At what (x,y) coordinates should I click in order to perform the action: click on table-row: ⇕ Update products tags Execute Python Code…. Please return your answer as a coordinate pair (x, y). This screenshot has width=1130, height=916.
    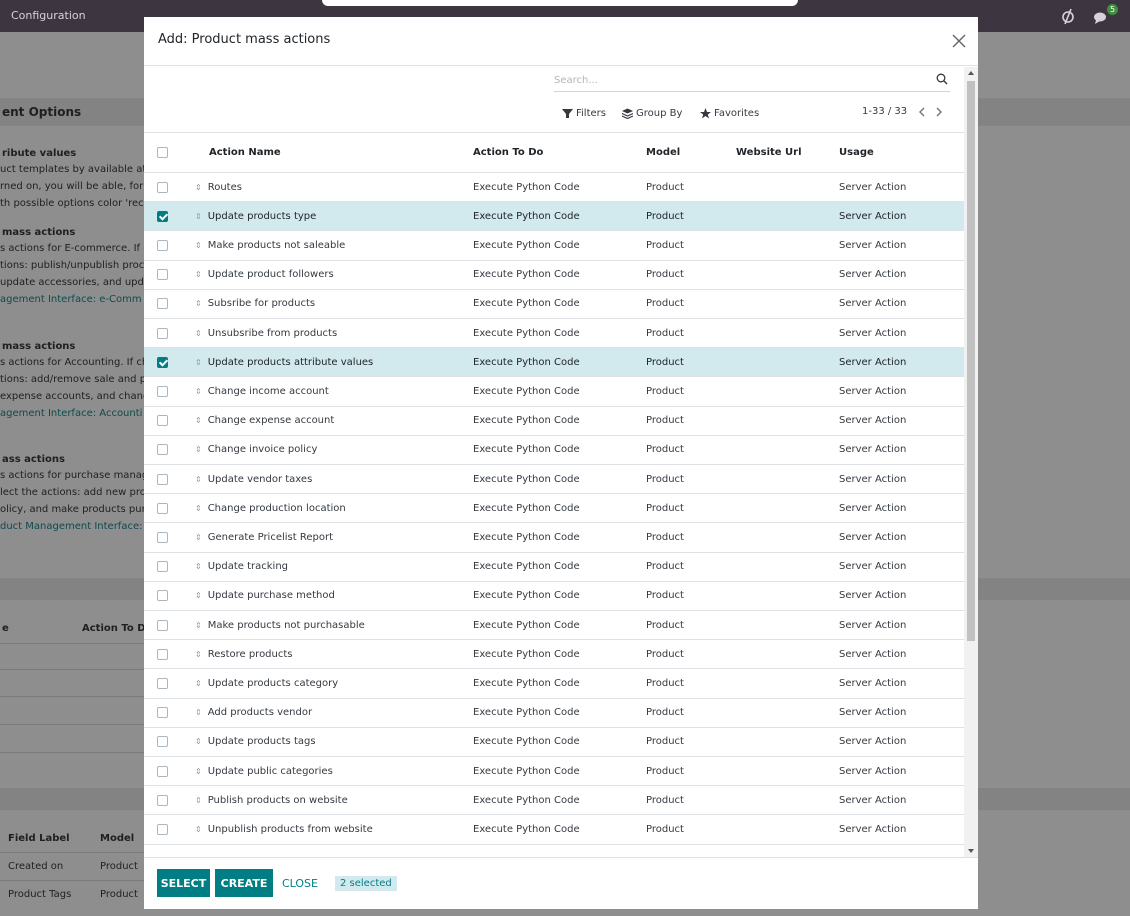
    Looking at the image, I should click on (554, 742).